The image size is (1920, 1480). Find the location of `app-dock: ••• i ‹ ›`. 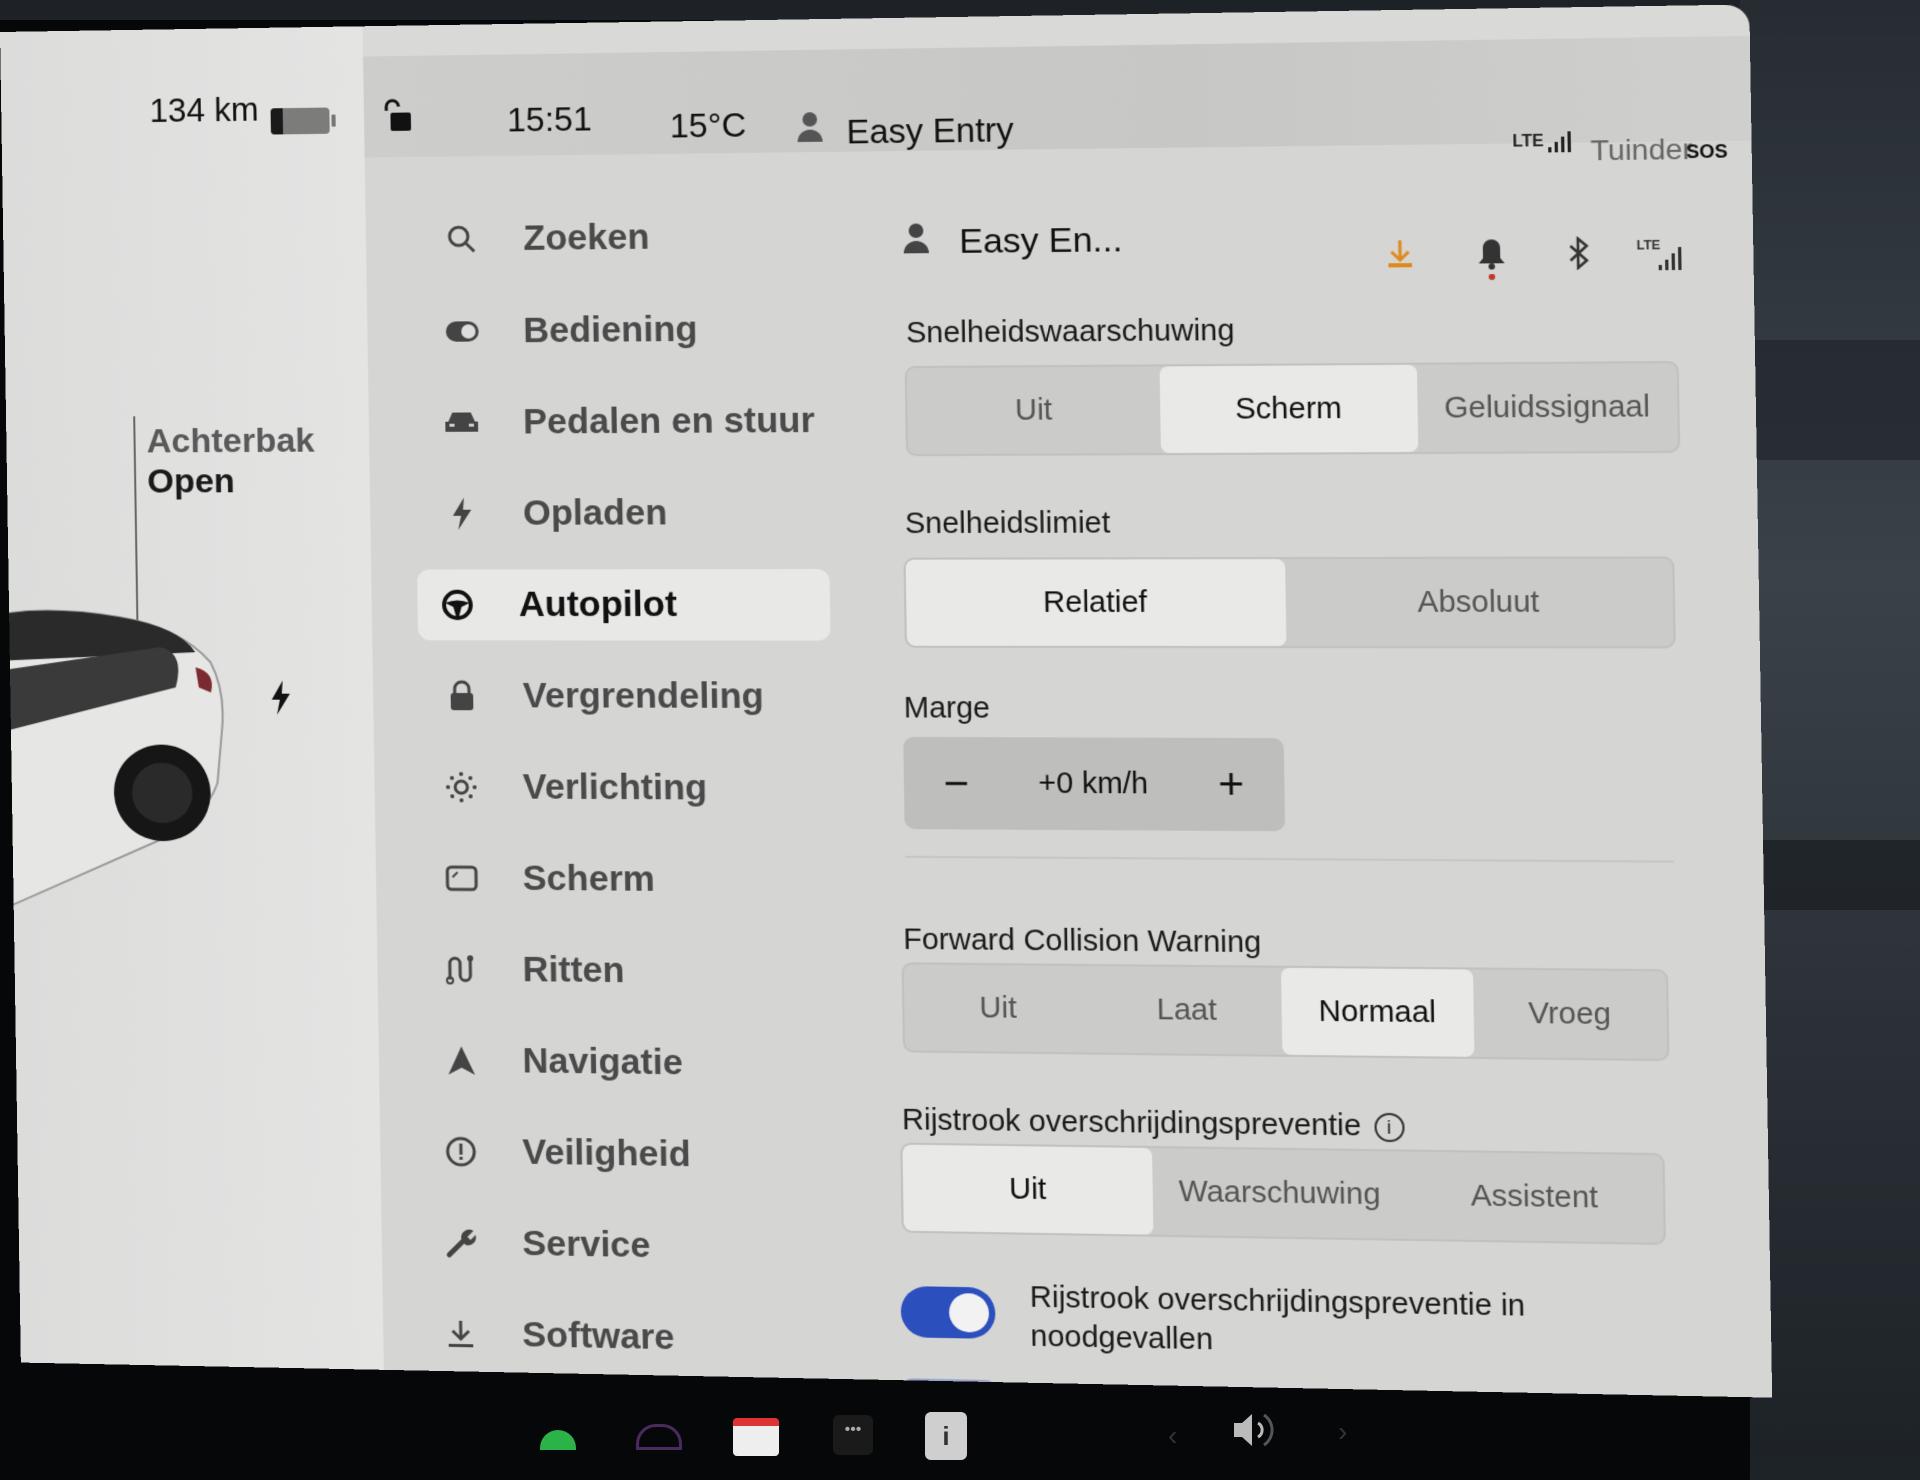

app-dock: ••• i ‹ › is located at coordinates (870, 1400).